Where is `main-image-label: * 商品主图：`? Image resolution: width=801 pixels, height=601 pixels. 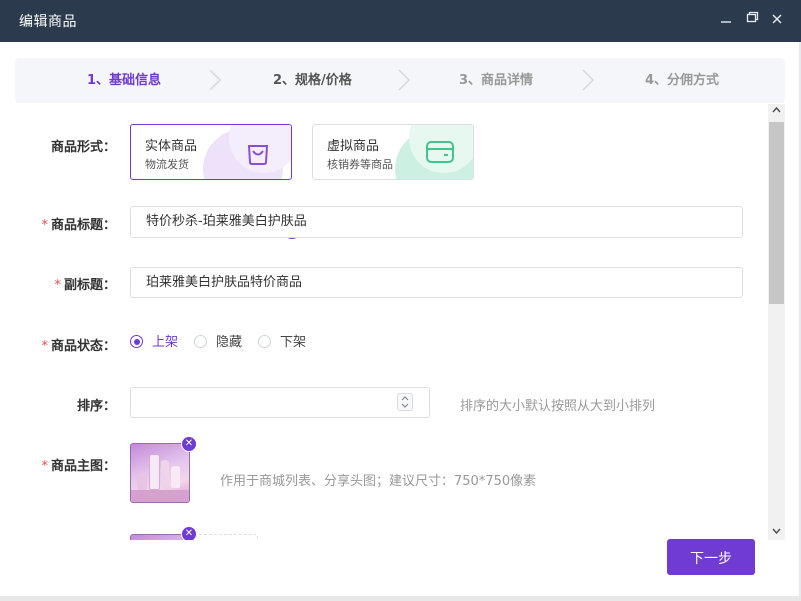 main-image-label: * 商品主图： is located at coordinates (71, 464).